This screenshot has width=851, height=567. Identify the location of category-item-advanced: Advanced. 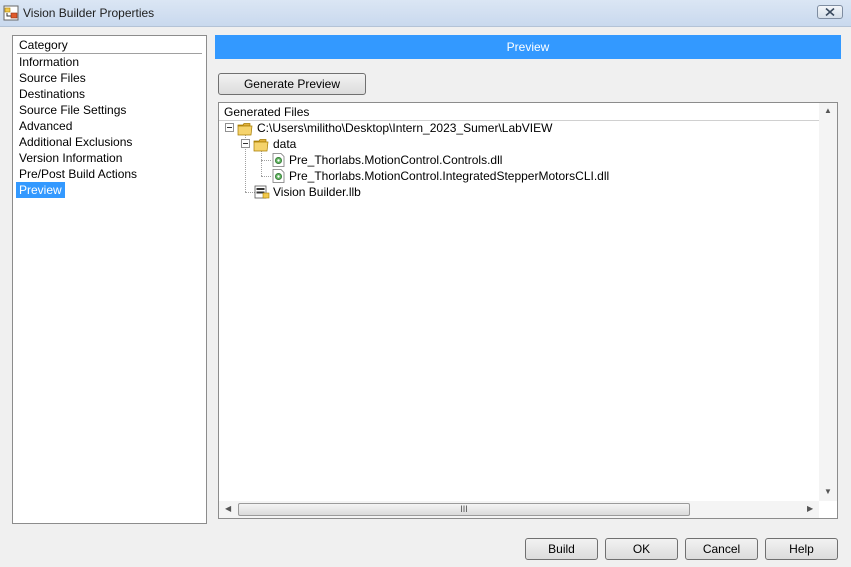
(45, 126).